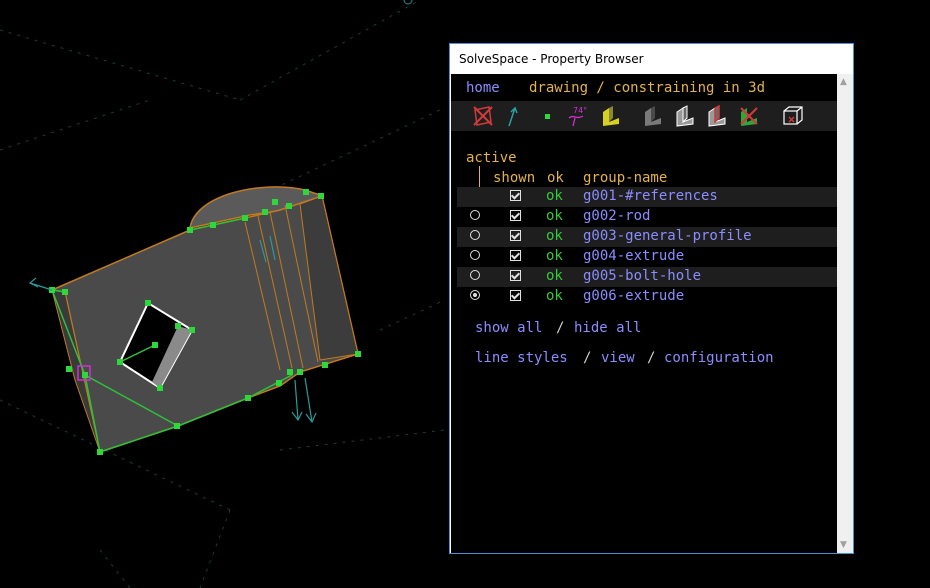  I want to click on group-row: ok g004-extrude, so click(647, 257).